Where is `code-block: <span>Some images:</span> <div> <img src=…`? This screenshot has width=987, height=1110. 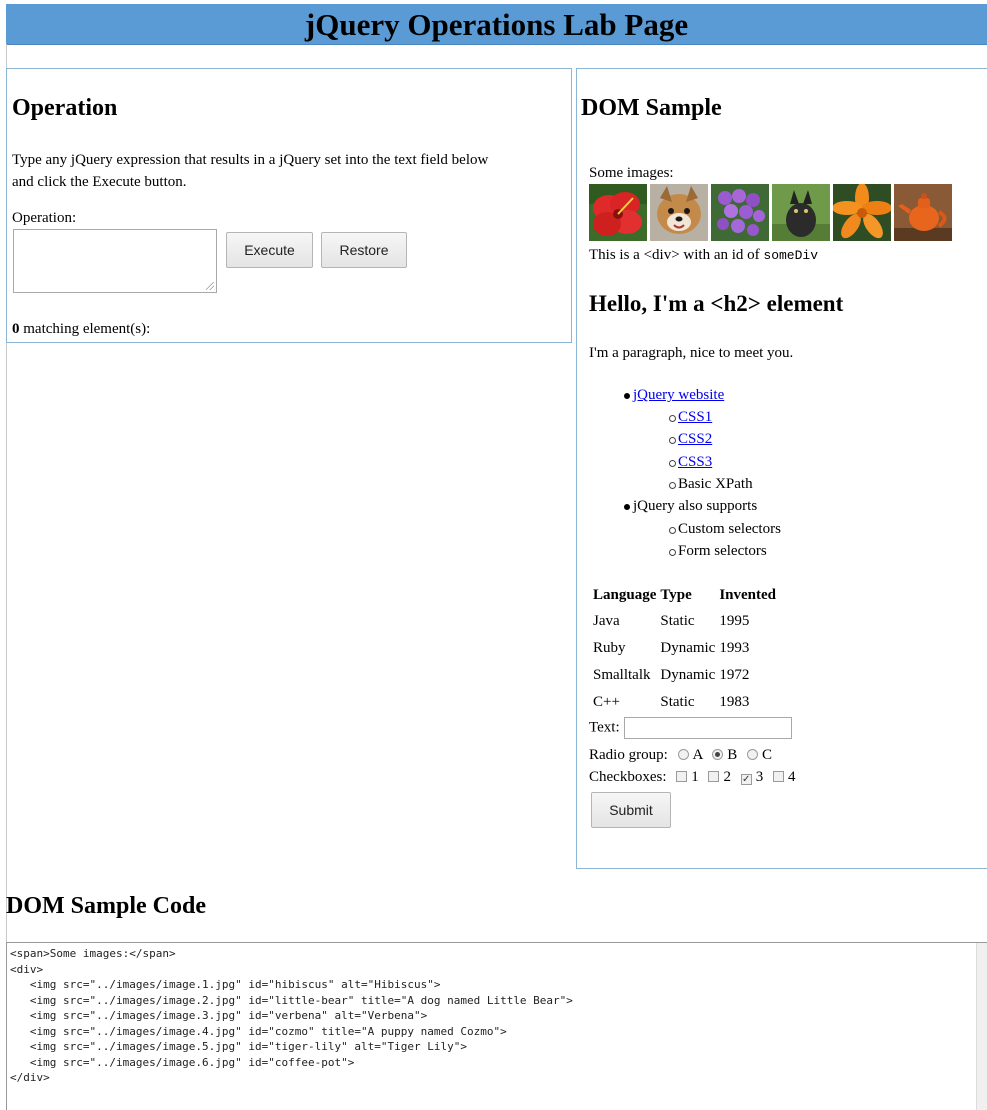
code-block: <span>Some images:</span> <div> <img src=… is located at coordinates (497, 1014).